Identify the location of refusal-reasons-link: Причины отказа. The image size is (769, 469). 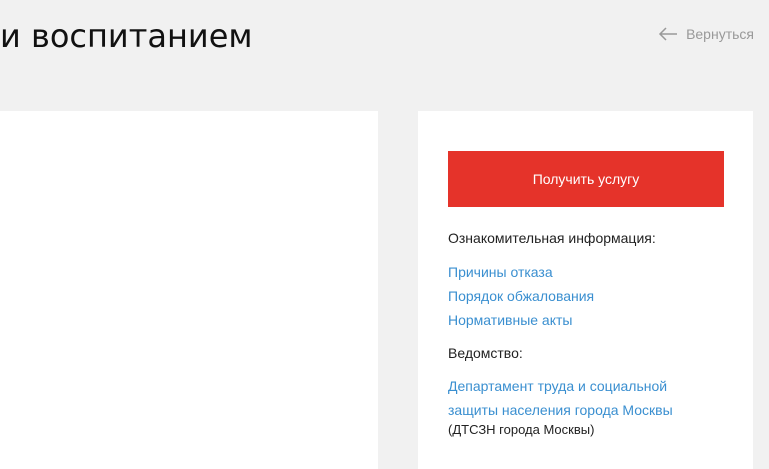
(500, 272).